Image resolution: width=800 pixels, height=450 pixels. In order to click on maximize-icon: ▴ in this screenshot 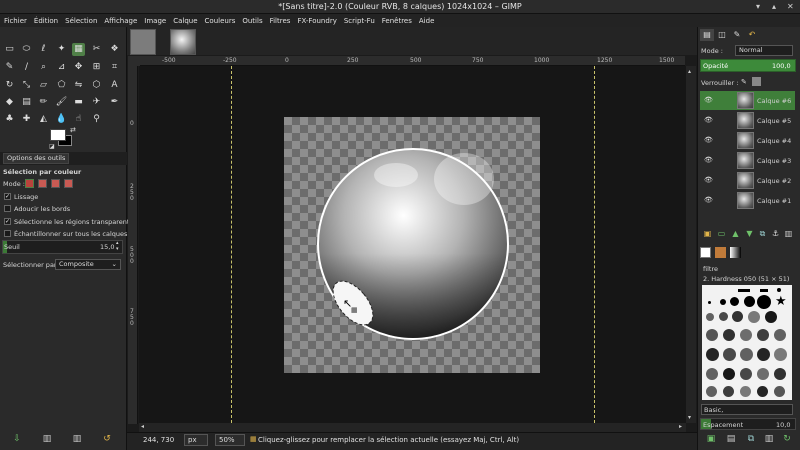, I will do `click(774, 6)`.